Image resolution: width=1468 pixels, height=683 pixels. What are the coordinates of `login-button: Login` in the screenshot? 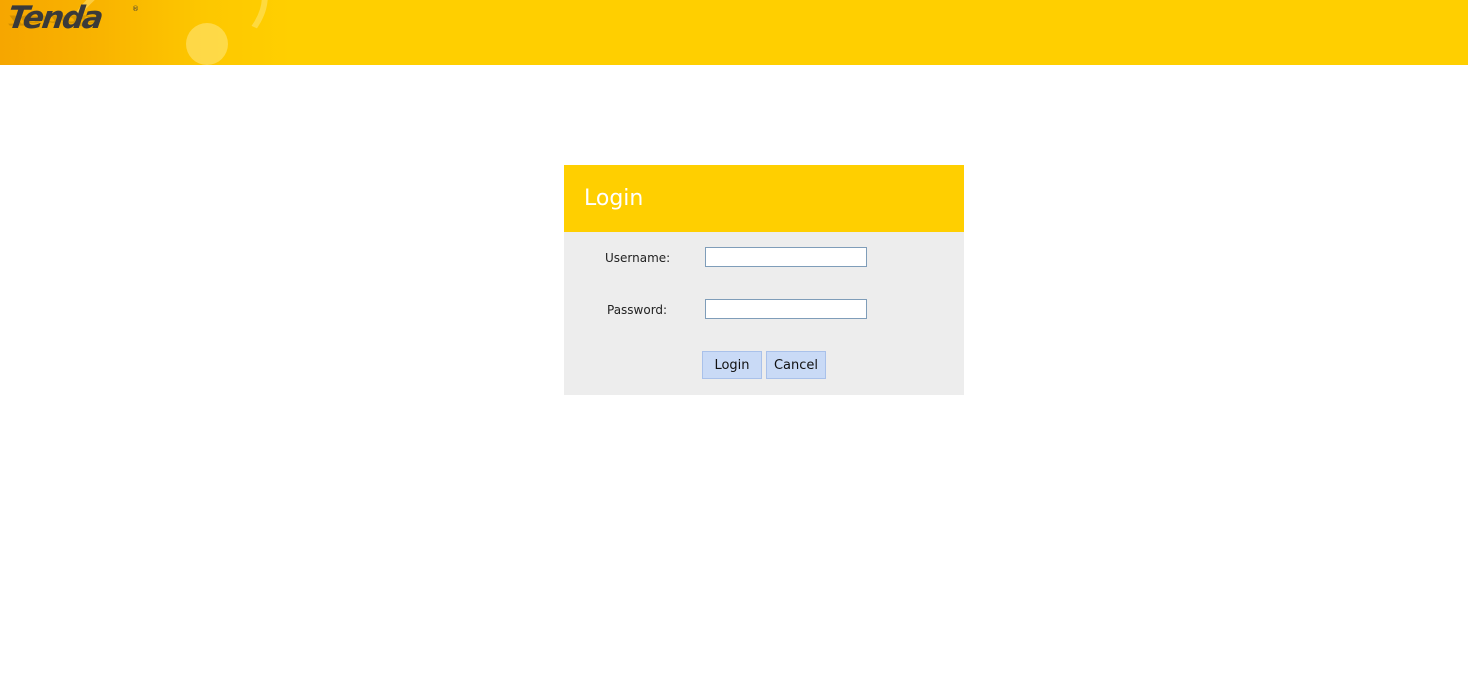 It's located at (732, 365).